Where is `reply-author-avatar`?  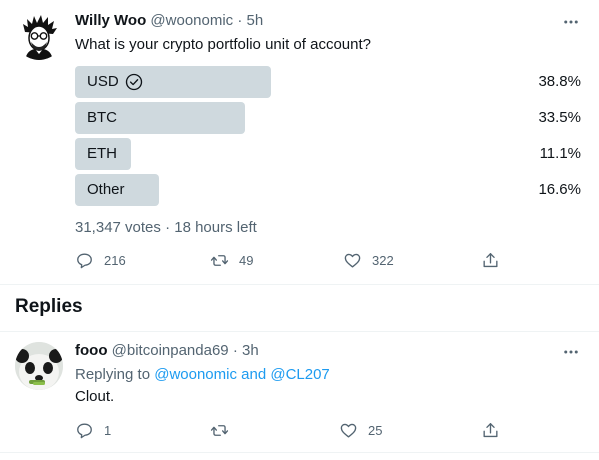
reply-author-avatar is located at coordinates (39, 366).